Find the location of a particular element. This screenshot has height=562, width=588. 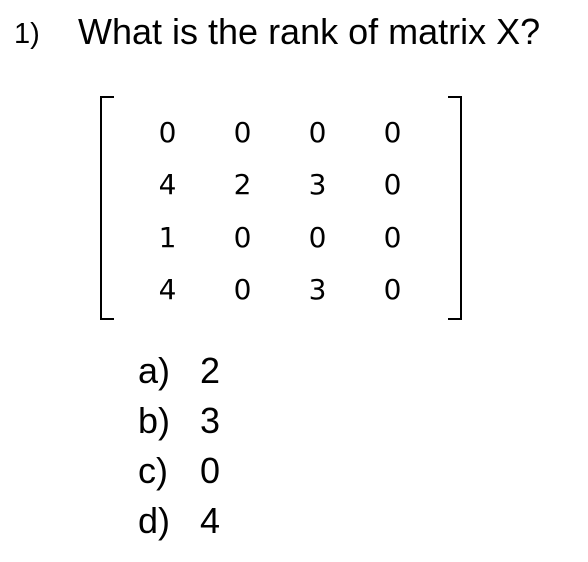

matrix-cell: 1 is located at coordinates (167, 237).